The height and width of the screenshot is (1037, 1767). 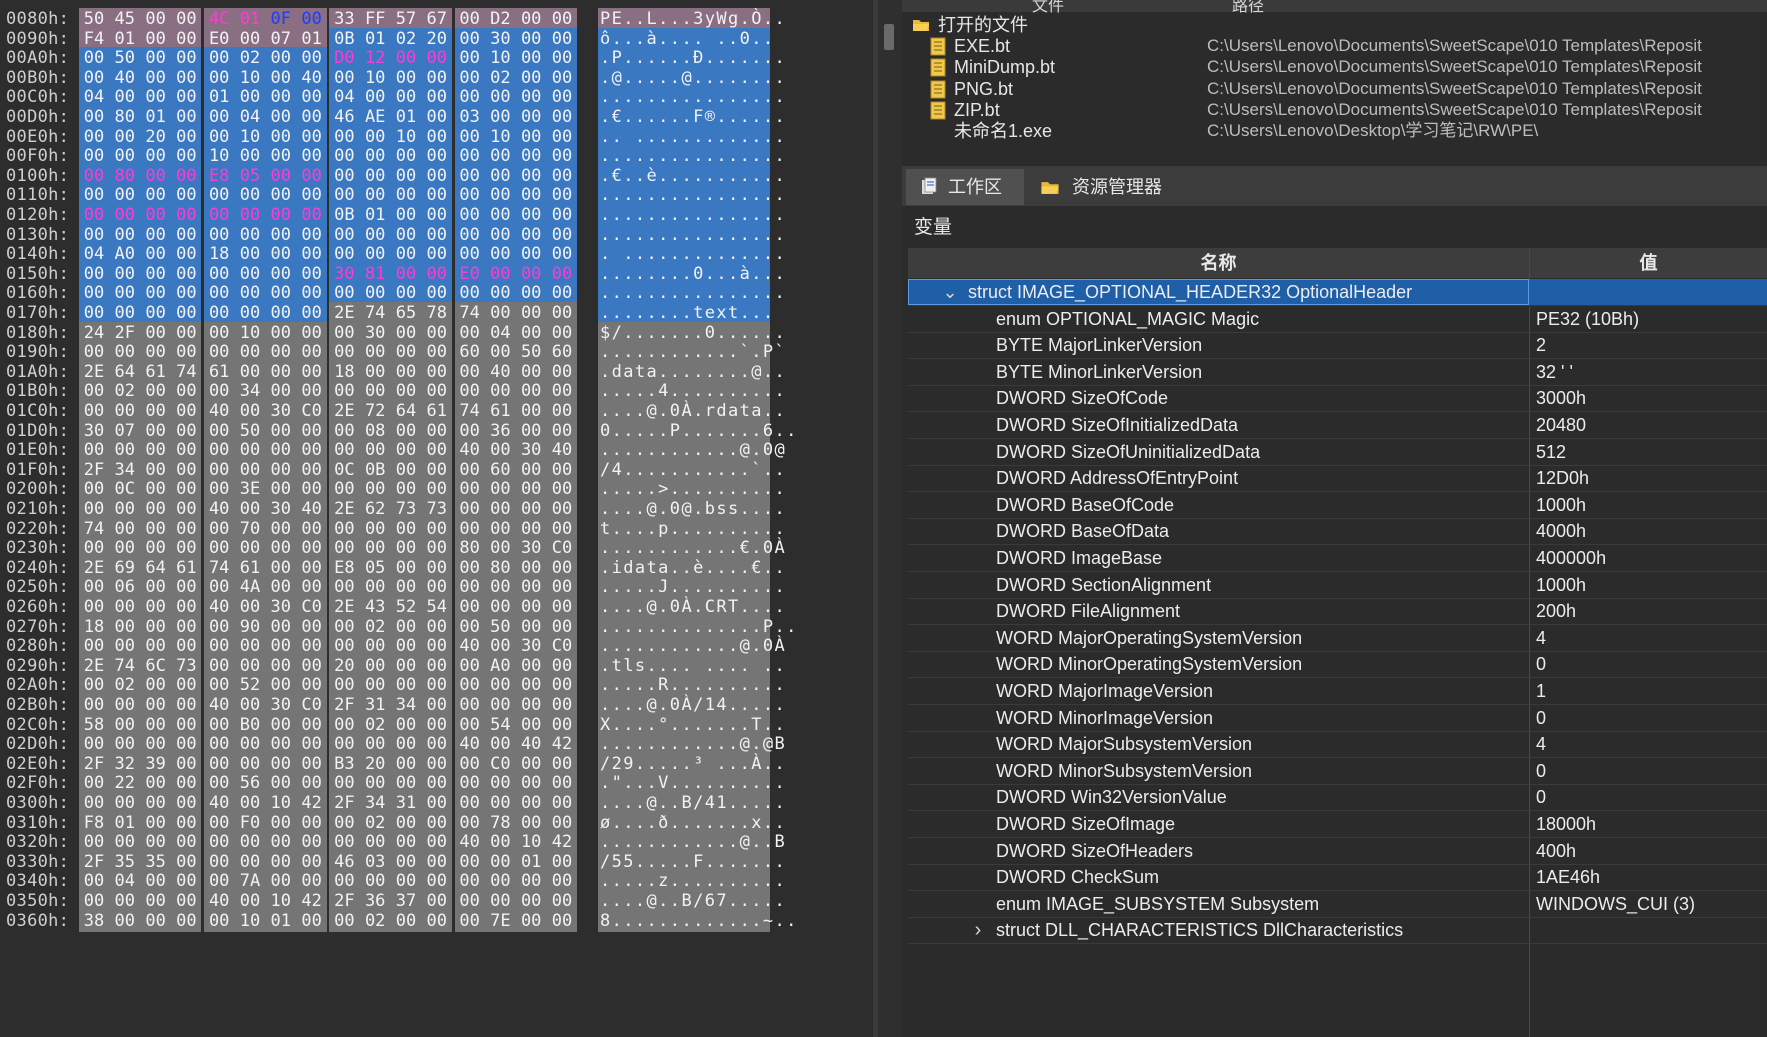 I want to click on variable-row: DWORD SizeOfHeaders 400h, so click(x=1337, y=851).